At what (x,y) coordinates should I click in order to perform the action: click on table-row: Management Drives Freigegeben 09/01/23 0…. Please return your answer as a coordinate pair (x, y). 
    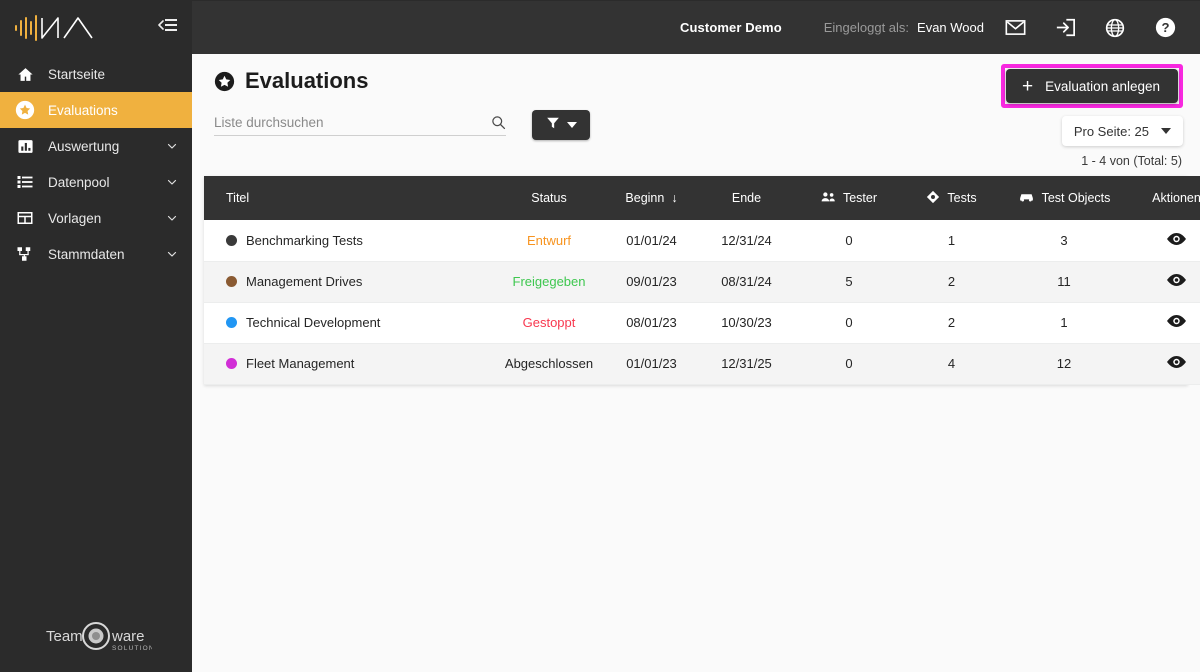
    Looking at the image, I should click on (702, 282).